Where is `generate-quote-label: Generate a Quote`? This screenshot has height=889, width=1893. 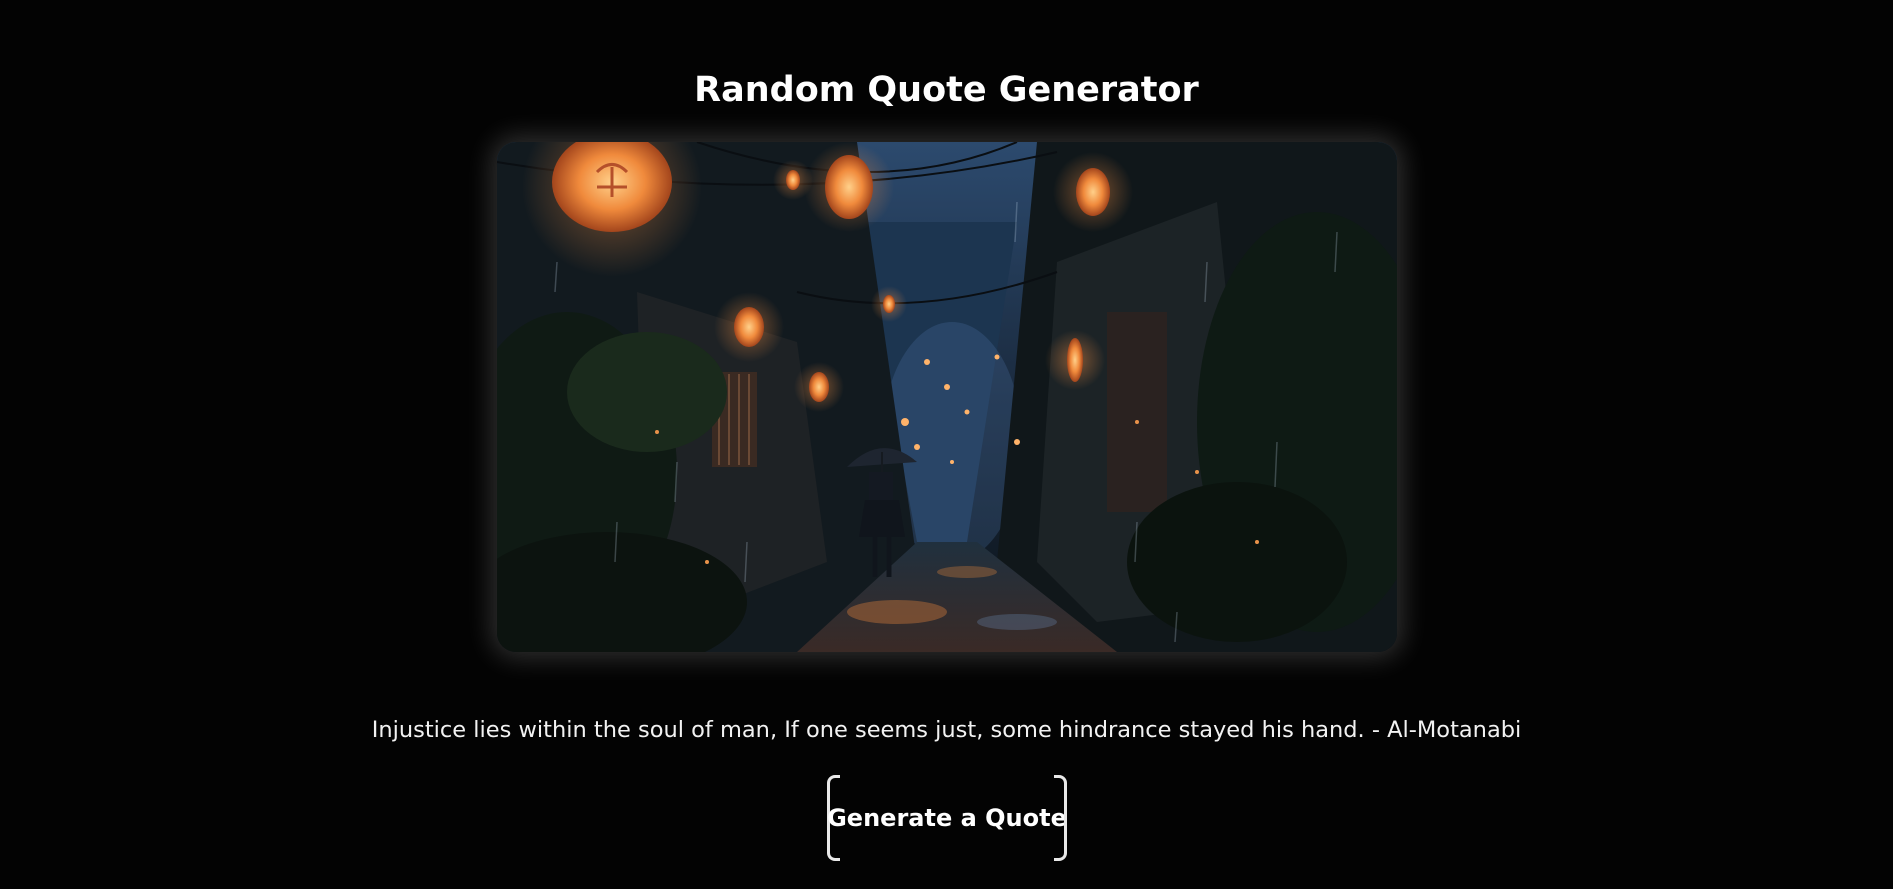 generate-quote-label: Generate a Quote is located at coordinates (947, 818).